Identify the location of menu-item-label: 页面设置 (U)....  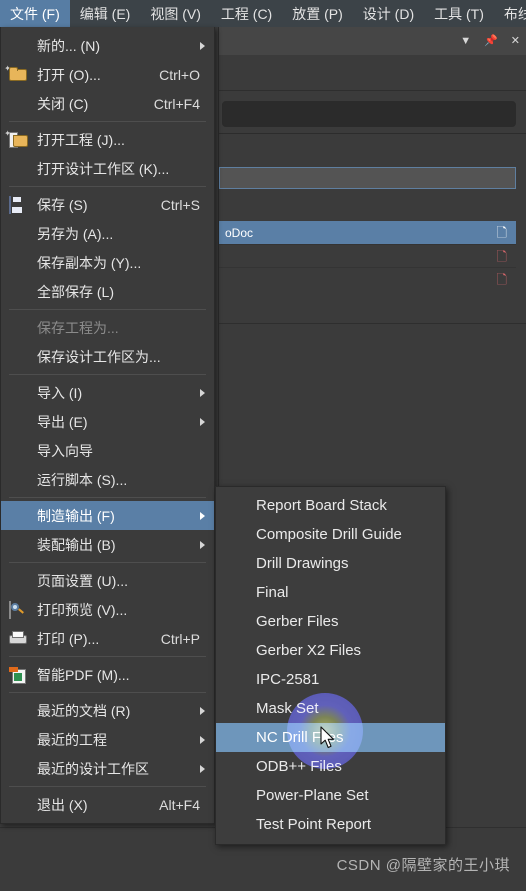
(82, 580).